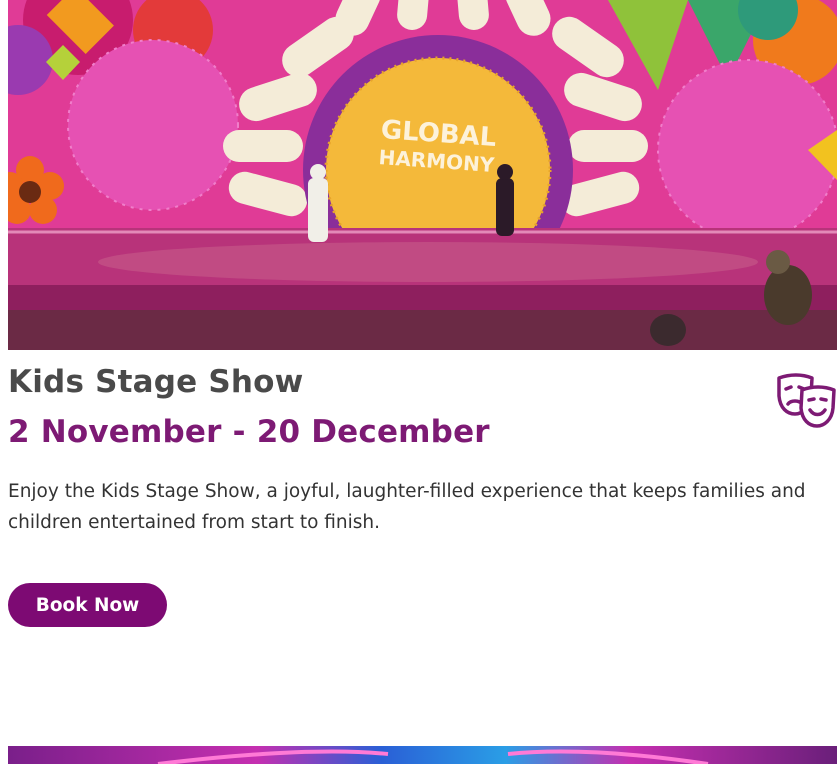  I want to click on event-date-range: 2 November - 20 December, so click(249, 432).